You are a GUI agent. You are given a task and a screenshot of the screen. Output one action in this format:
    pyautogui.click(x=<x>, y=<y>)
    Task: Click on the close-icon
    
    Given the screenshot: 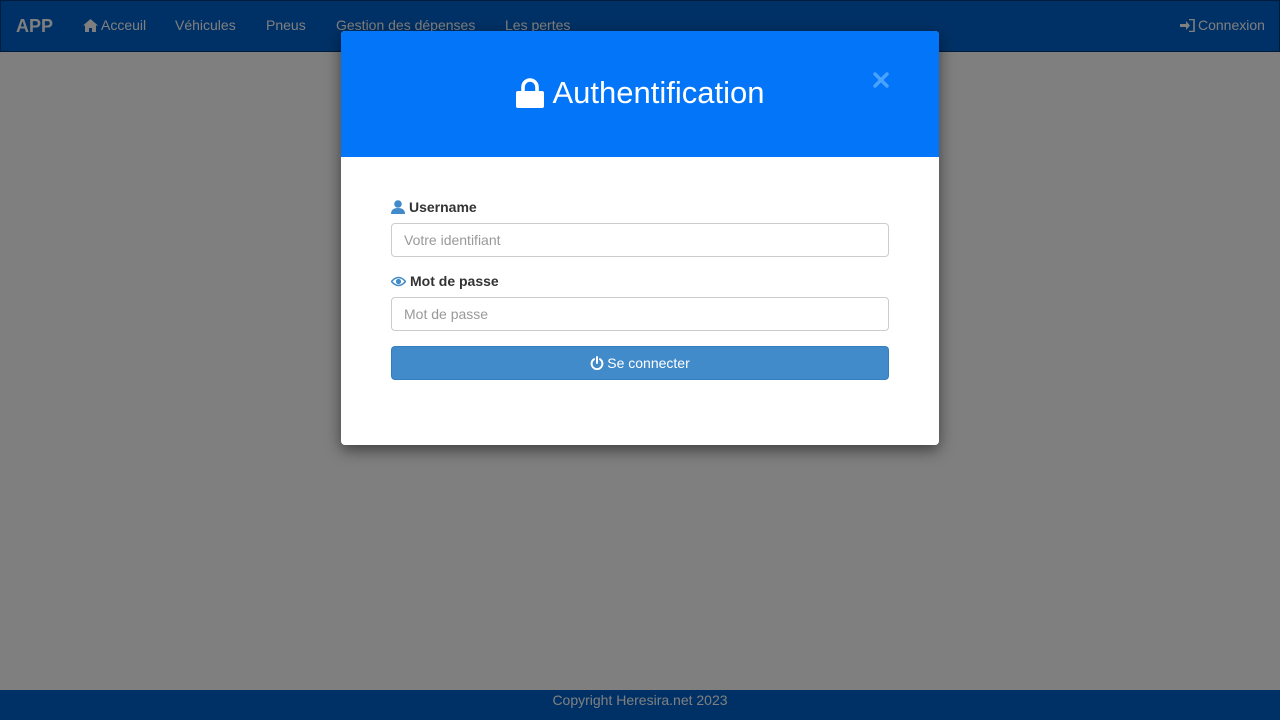 What is the action you would take?
    pyautogui.click(x=881, y=80)
    